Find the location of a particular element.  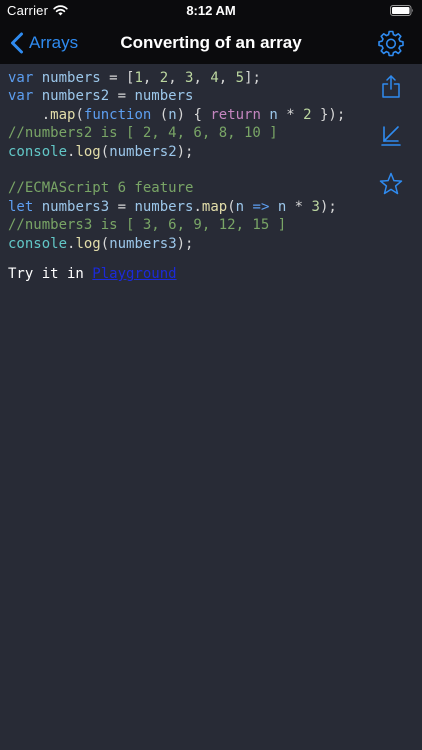

code-token: 5 is located at coordinates (240, 78).